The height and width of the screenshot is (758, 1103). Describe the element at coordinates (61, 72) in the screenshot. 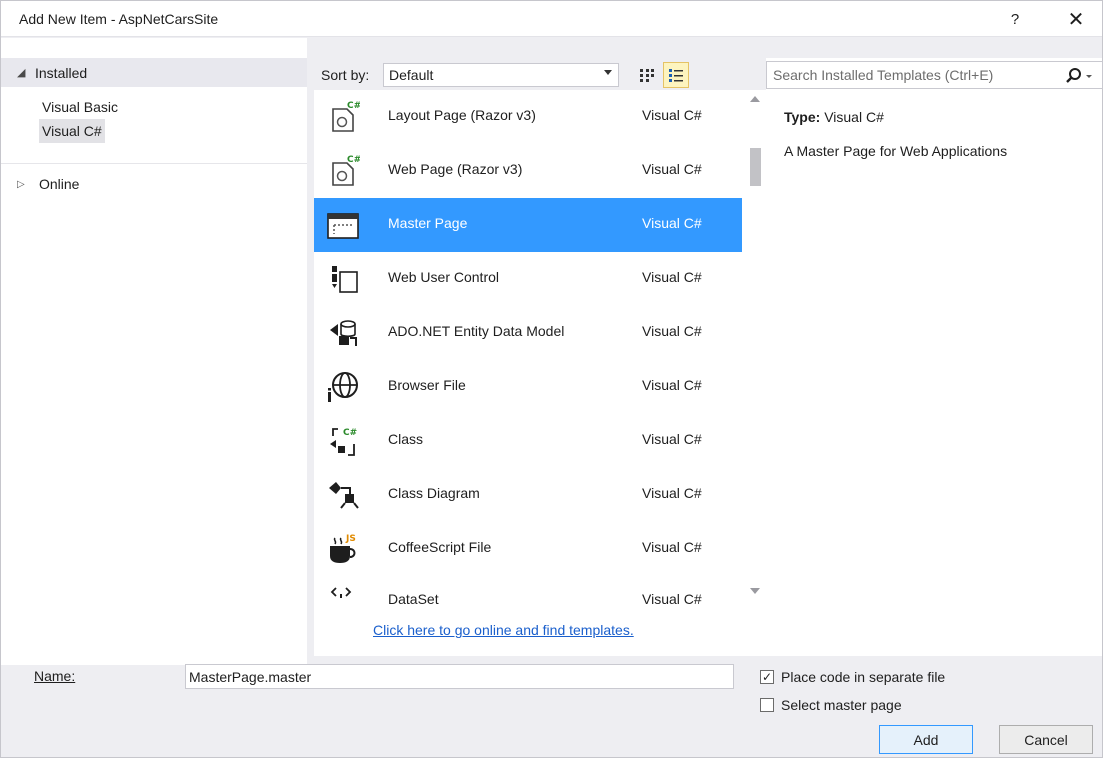

I see `tree-node-installed-label: Installed` at that location.